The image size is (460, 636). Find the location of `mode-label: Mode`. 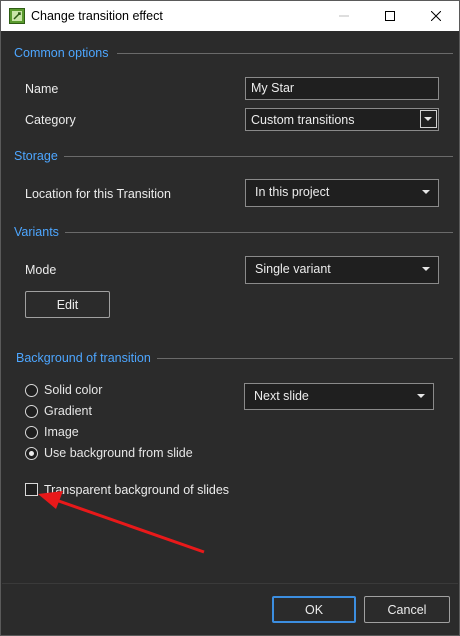

mode-label: Mode is located at coordinates (41, 270).